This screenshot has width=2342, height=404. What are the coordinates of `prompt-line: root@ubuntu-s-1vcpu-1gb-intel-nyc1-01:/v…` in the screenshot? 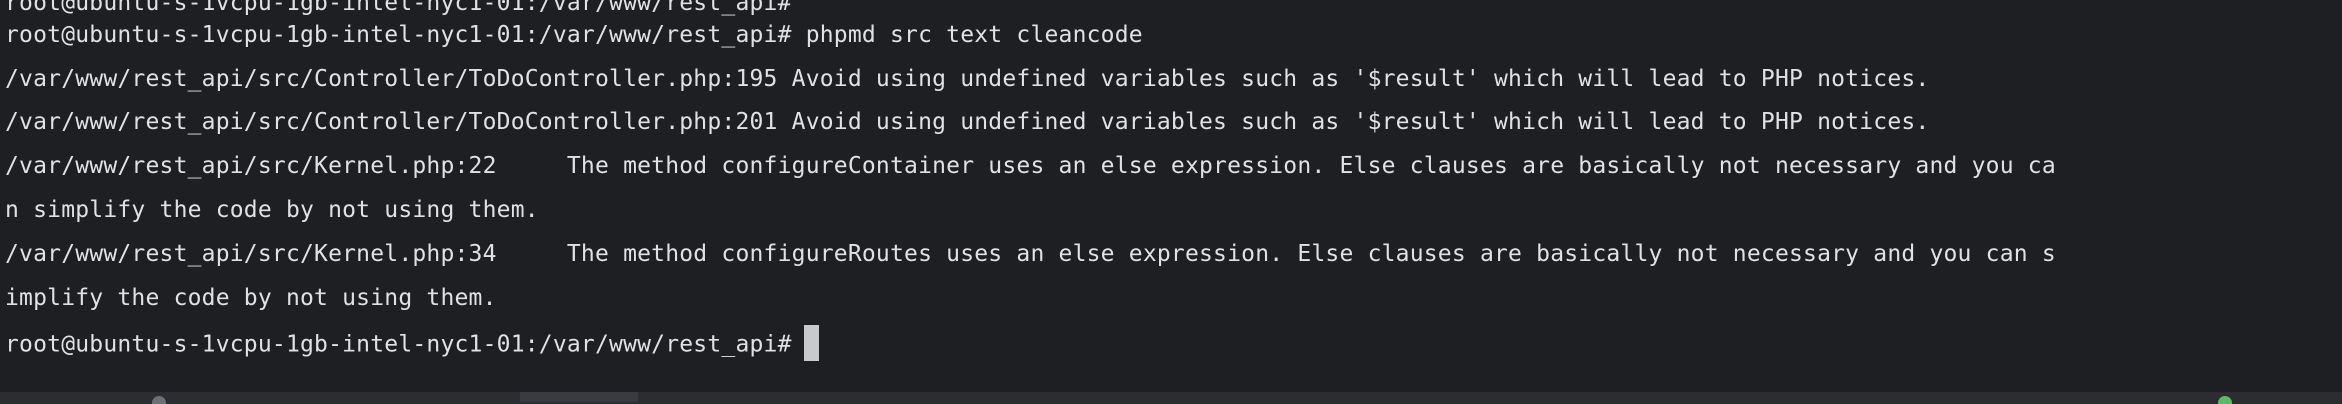 It's located at (412, 344).